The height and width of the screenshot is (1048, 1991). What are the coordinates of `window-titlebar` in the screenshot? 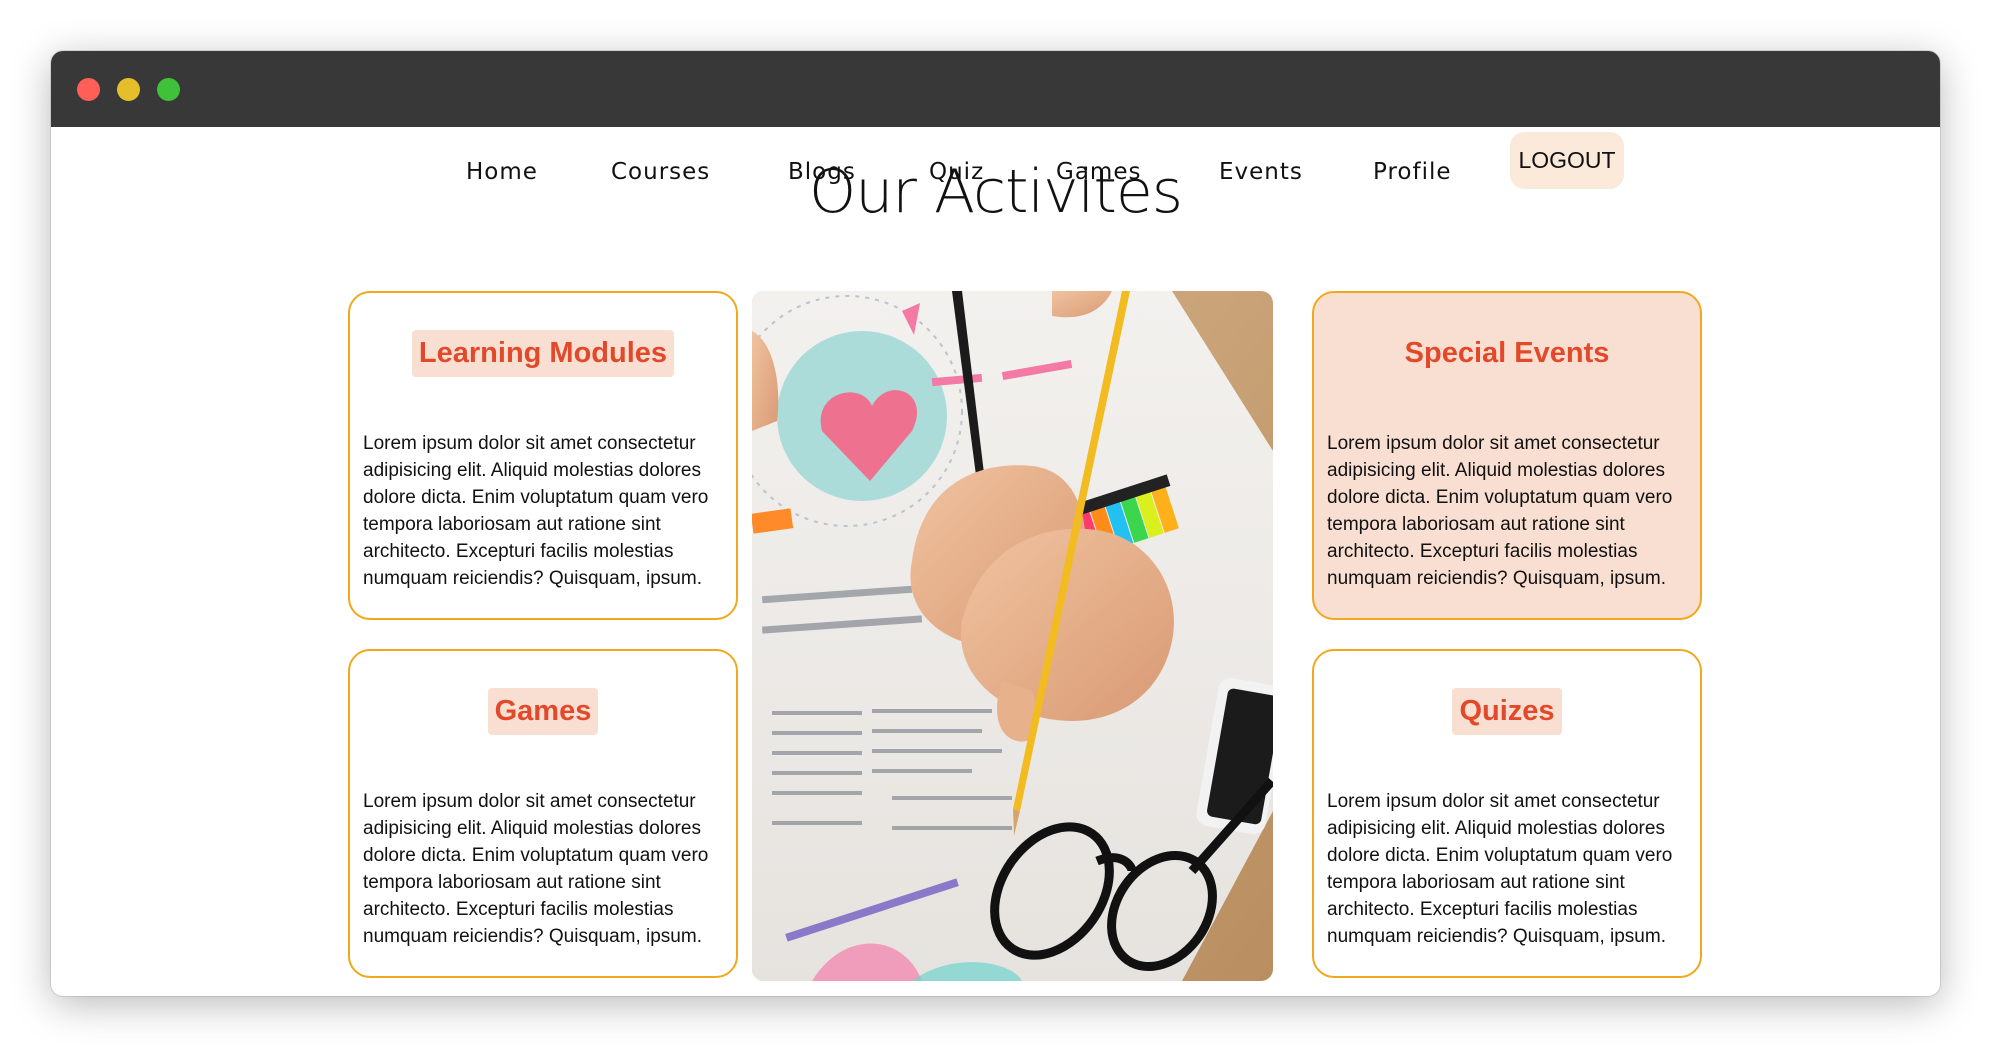 It's located at (995, 89).